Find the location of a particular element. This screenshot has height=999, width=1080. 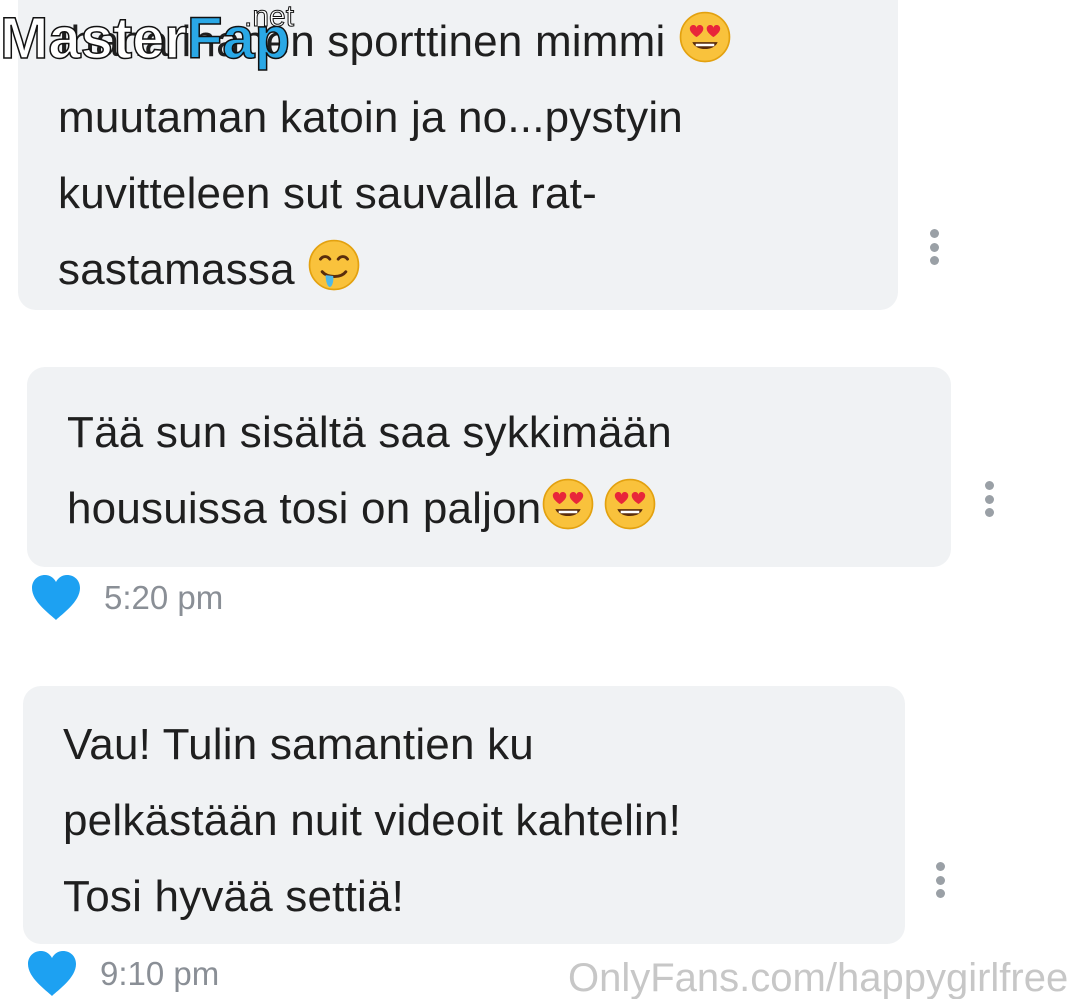

message-3-timestamp: 9:10 pm is located at coordinates (160, 973).